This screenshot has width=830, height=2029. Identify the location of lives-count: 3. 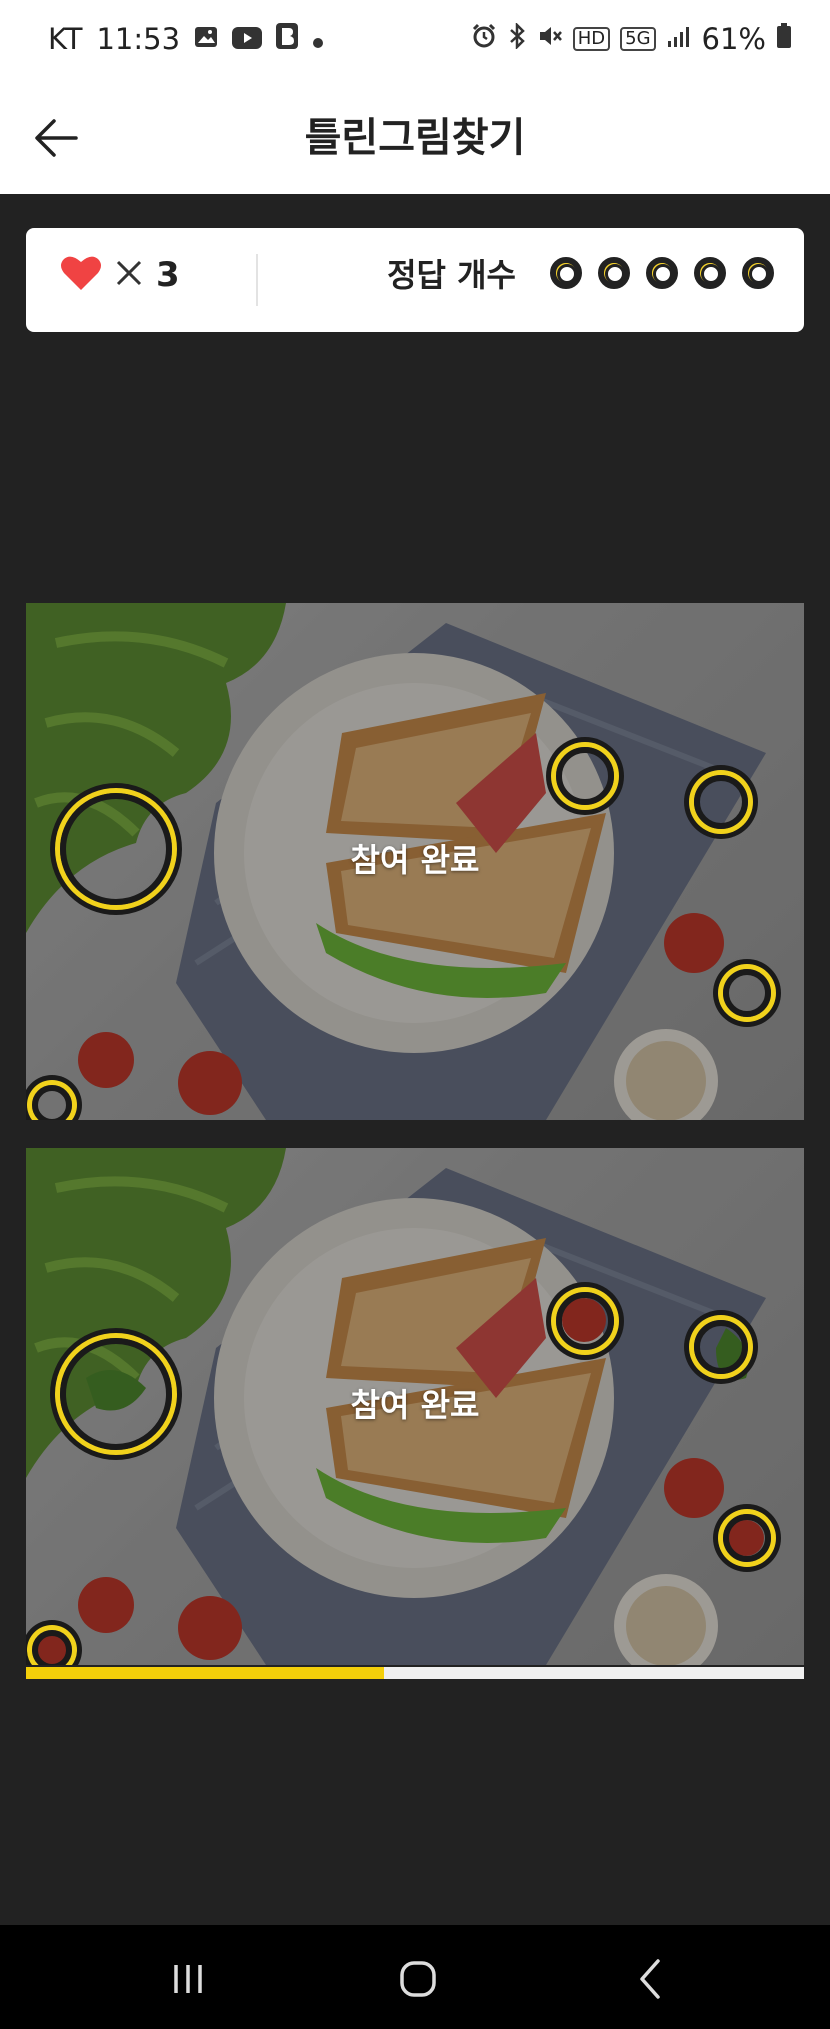
(168, 275).